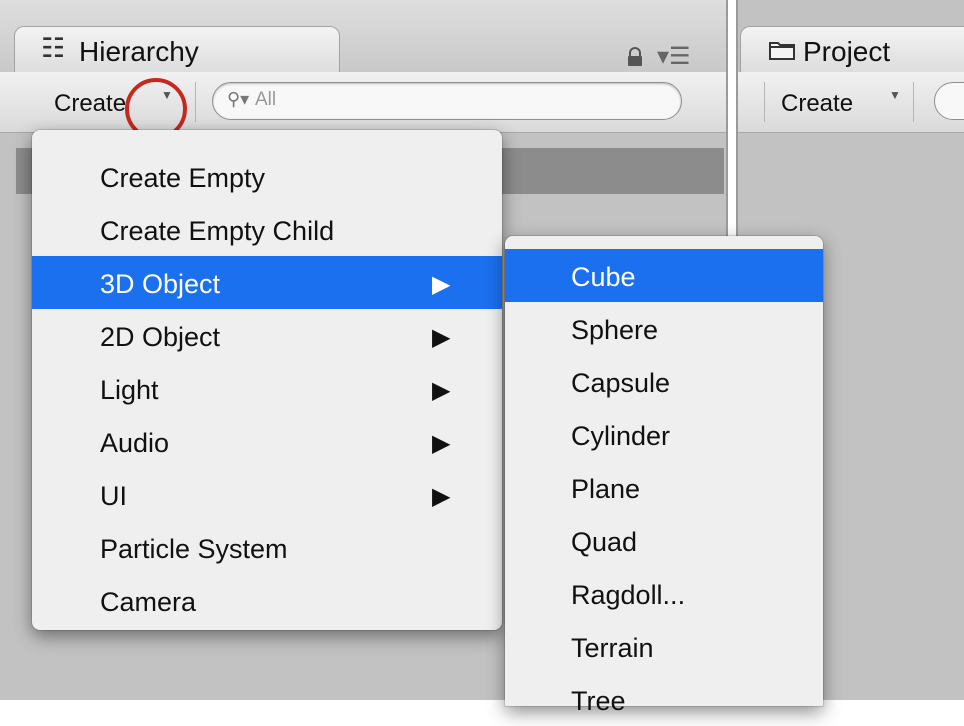 This screenshot has width=964, height=726. What do you see at coordinates (447, 101) in the screenshot?
I see `hierarchy-search-input: ⚲▾ All` at bounding box center [447, 101].